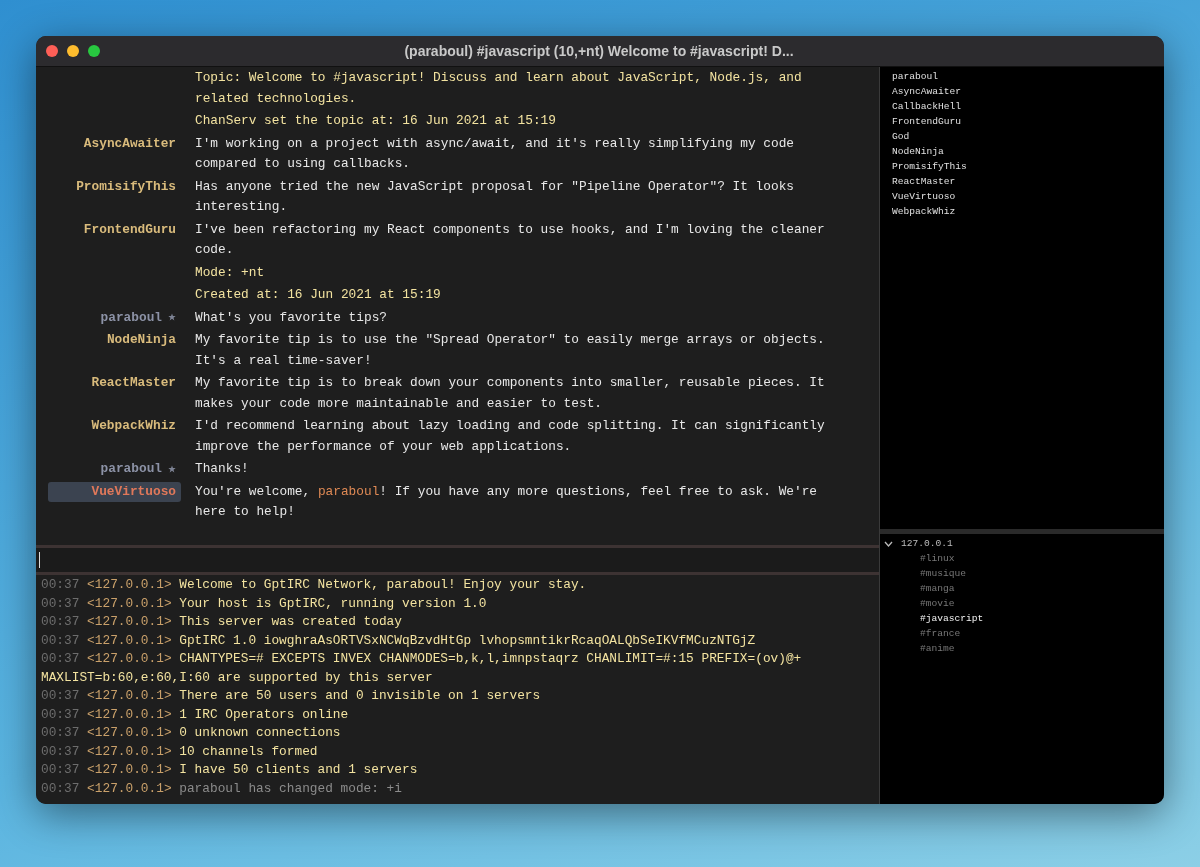  What do you see at coordinates (376, 121) in the screenshot?
I see `system-message: ChanServ set the topic at: 16 Jun 2021 at 15:19` at bounding box center [376, 121].